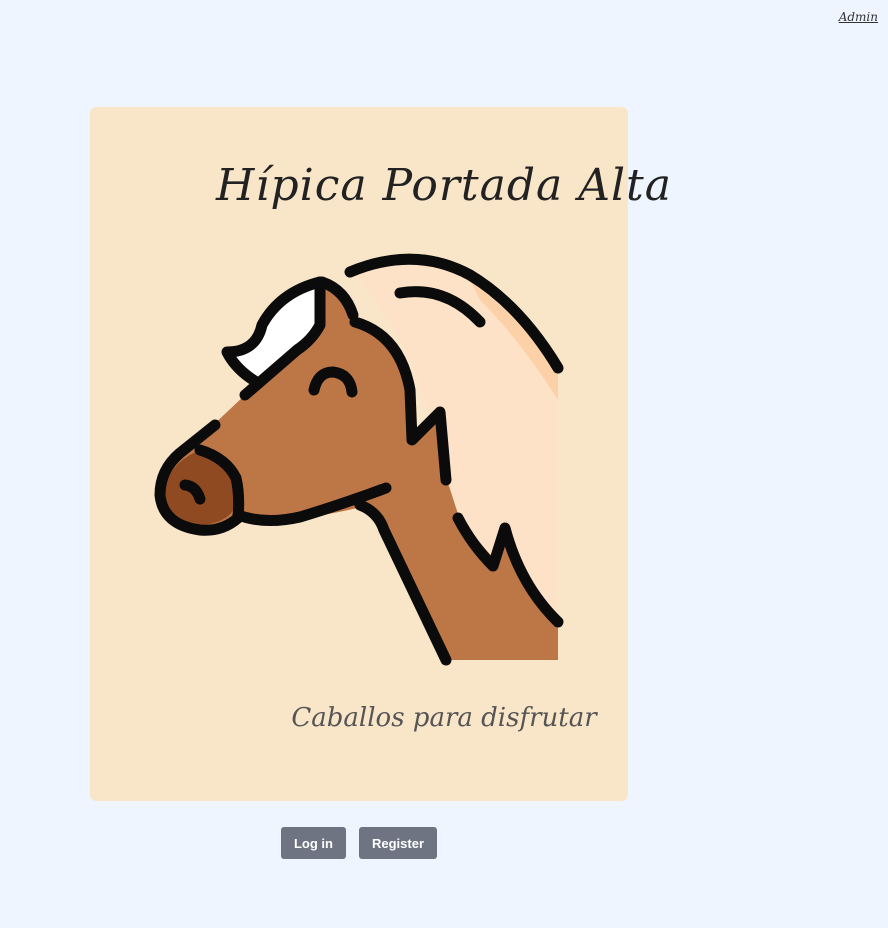  What do you see at coordinates (313, 843) in the screenshot?
I see `login-button: Log in` at bounding box center [313, 843].